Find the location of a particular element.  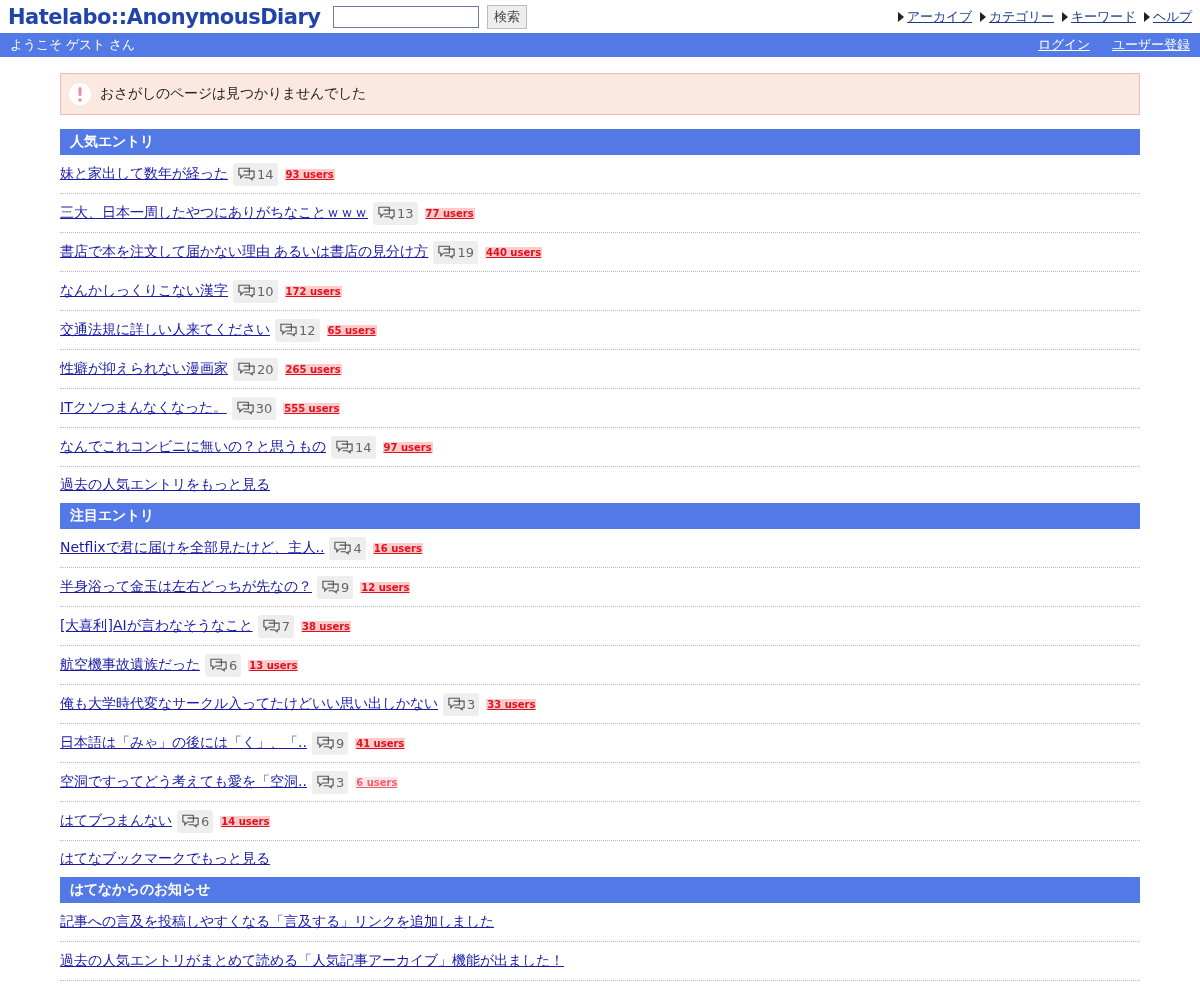

entry-link: ITクソつまんなくなった。 is located at coordinates (143, 408).